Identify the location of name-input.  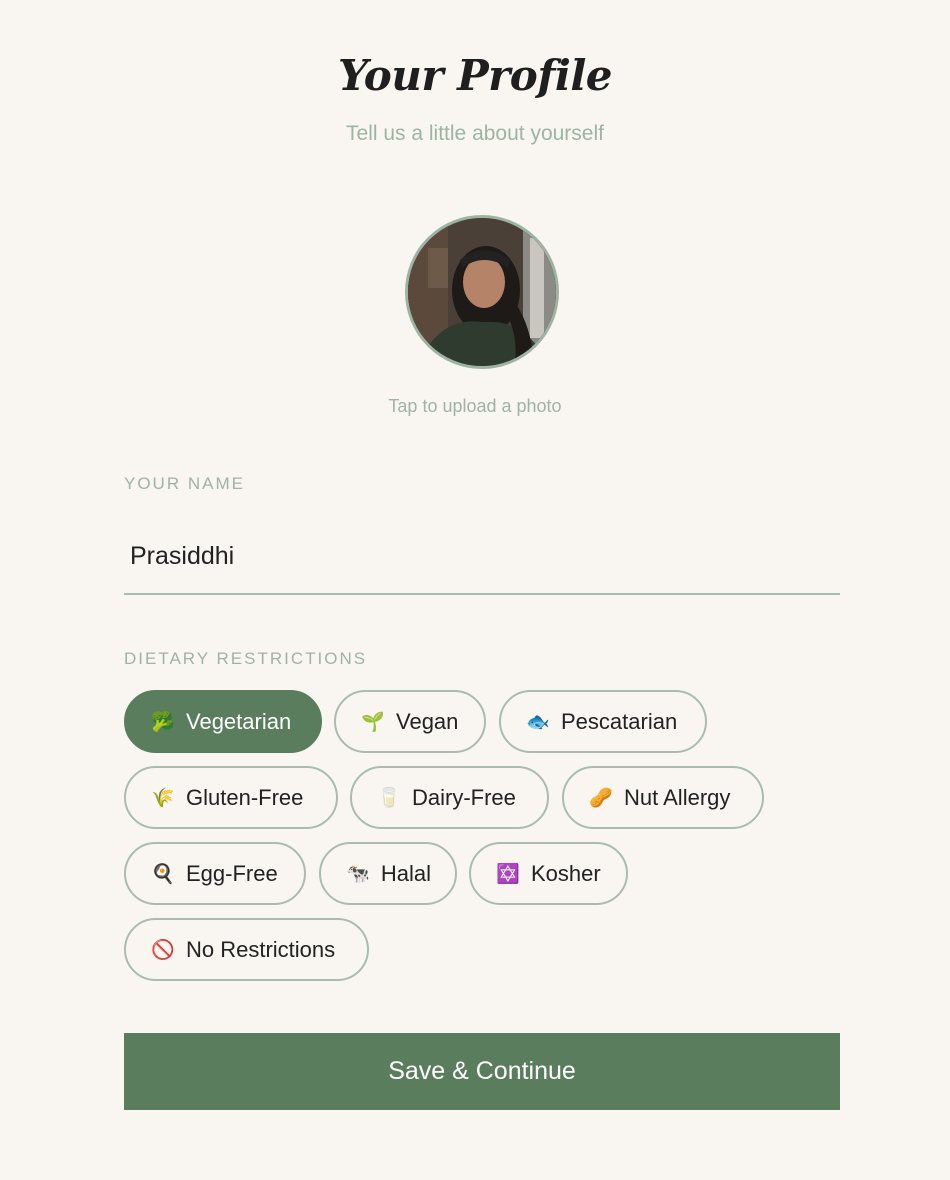
(482, 557).